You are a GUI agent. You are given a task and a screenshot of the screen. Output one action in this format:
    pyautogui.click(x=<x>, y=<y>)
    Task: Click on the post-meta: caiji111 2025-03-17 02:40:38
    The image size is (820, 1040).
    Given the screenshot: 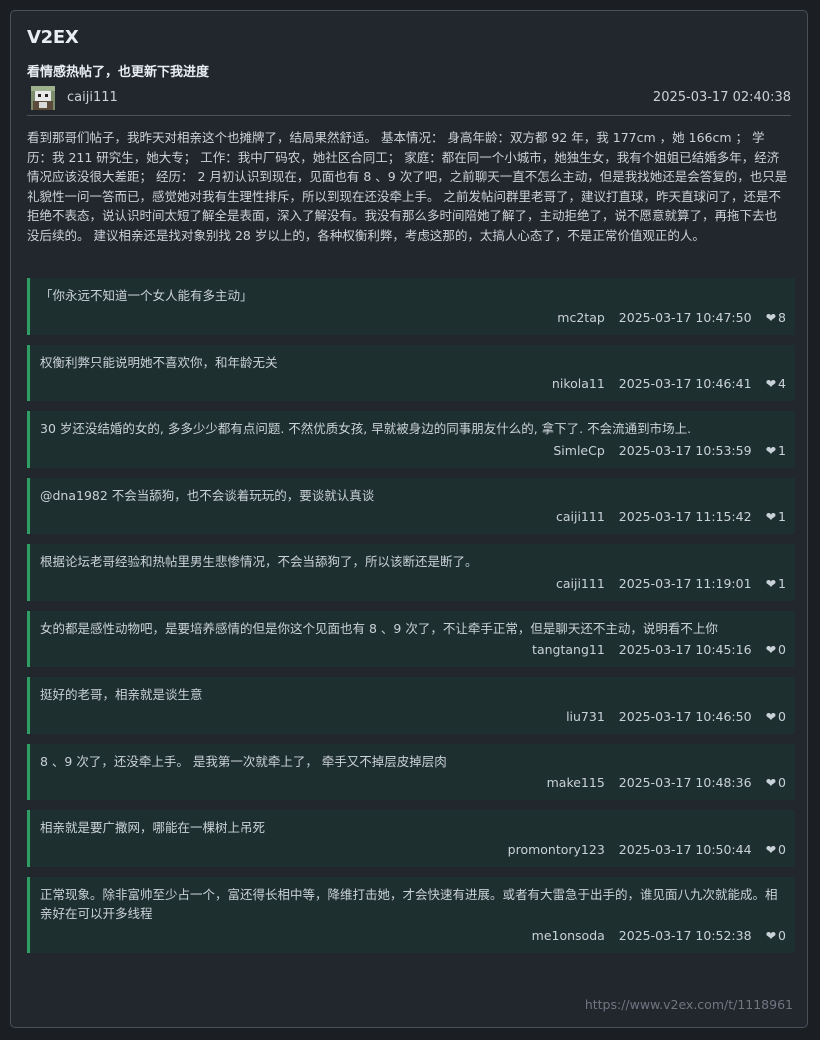 What is the action you would take?
    pyautogui.click(x=409, y=100)
    